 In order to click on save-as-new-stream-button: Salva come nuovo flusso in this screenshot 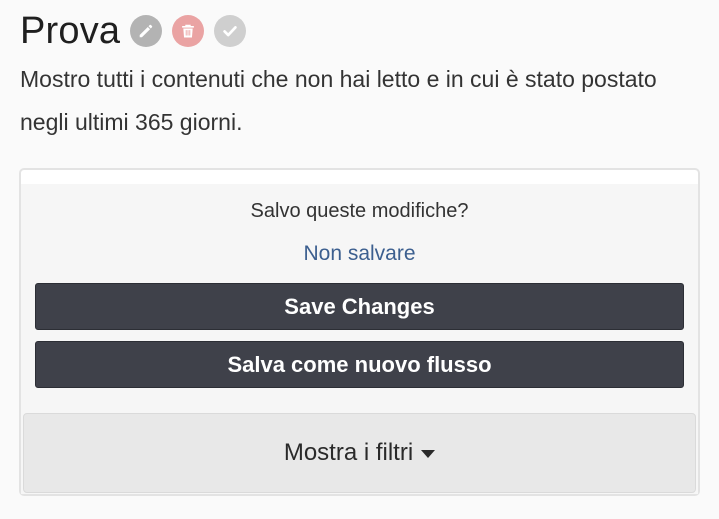, I will do `click(359, 364)`.